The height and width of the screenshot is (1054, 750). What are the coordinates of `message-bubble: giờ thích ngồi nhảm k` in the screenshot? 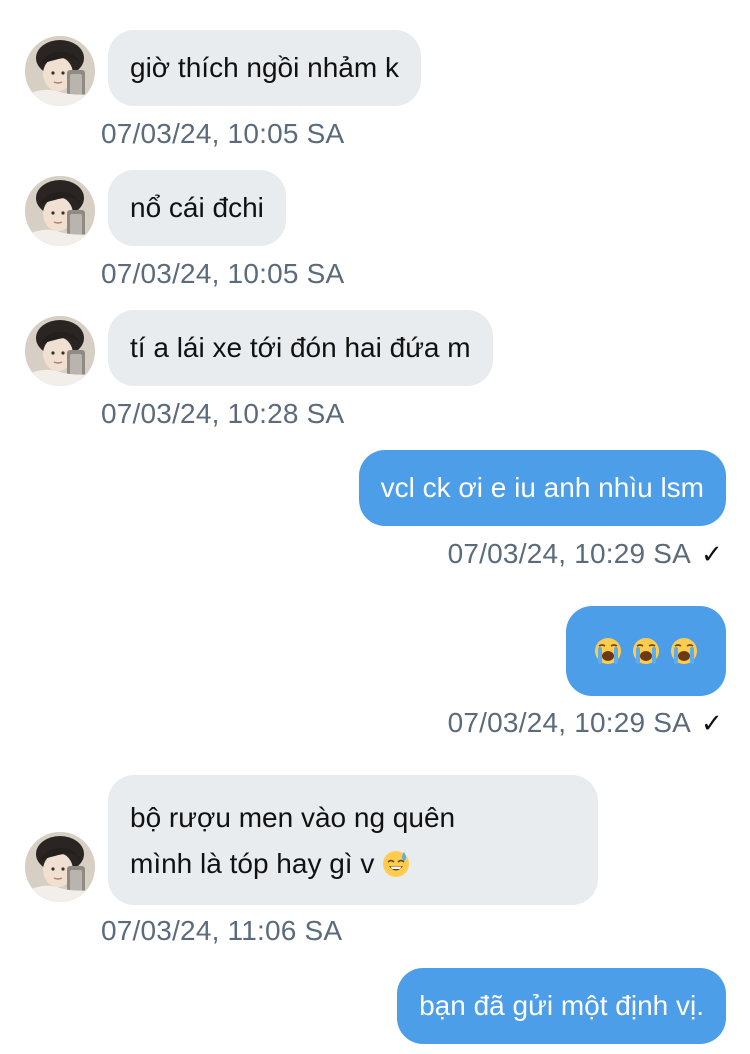 It's located at (264, 68).